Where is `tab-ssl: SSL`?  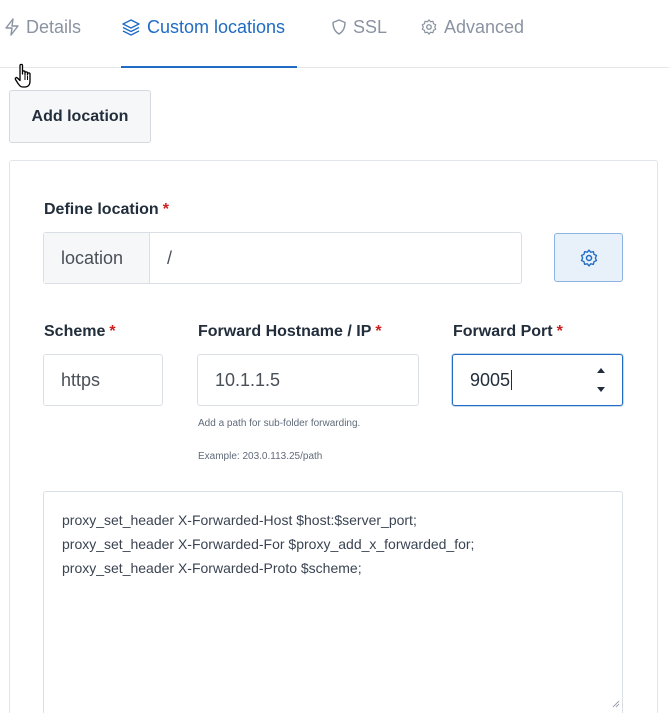 tab-ssl: SSL is located at coordinates (359, 27).